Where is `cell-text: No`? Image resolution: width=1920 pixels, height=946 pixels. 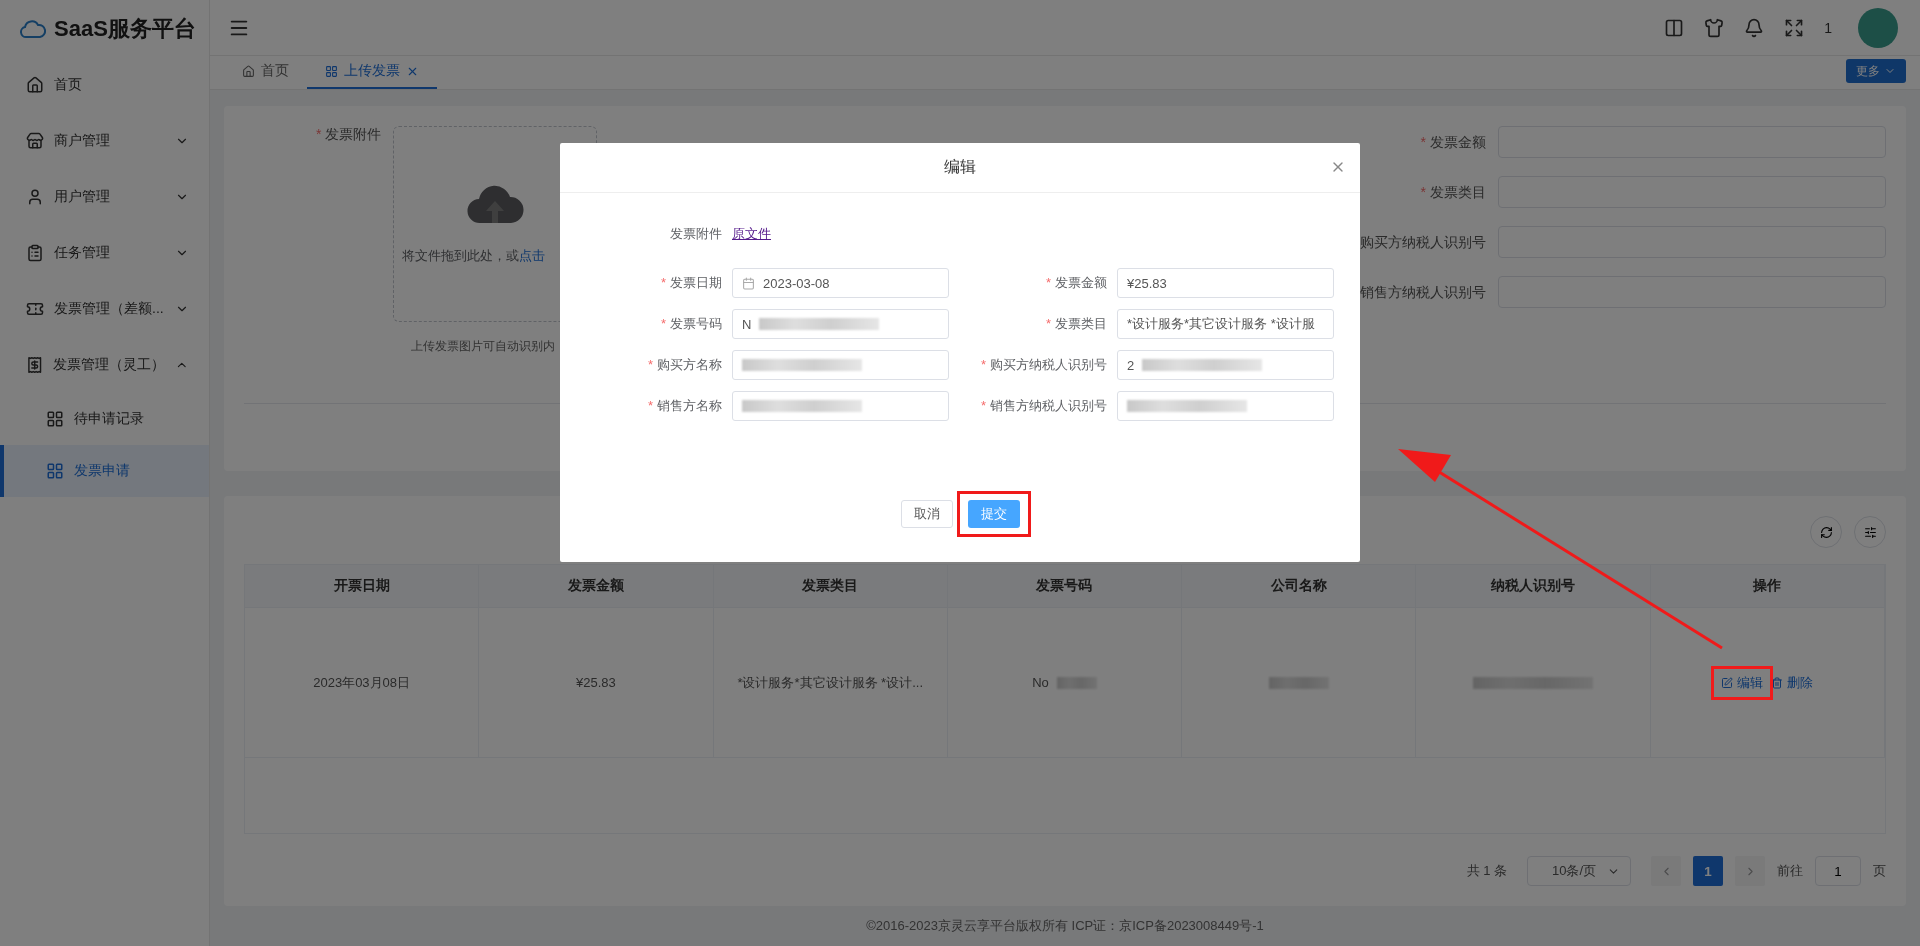
cell-text: No is located at coordinates (1040, 683).